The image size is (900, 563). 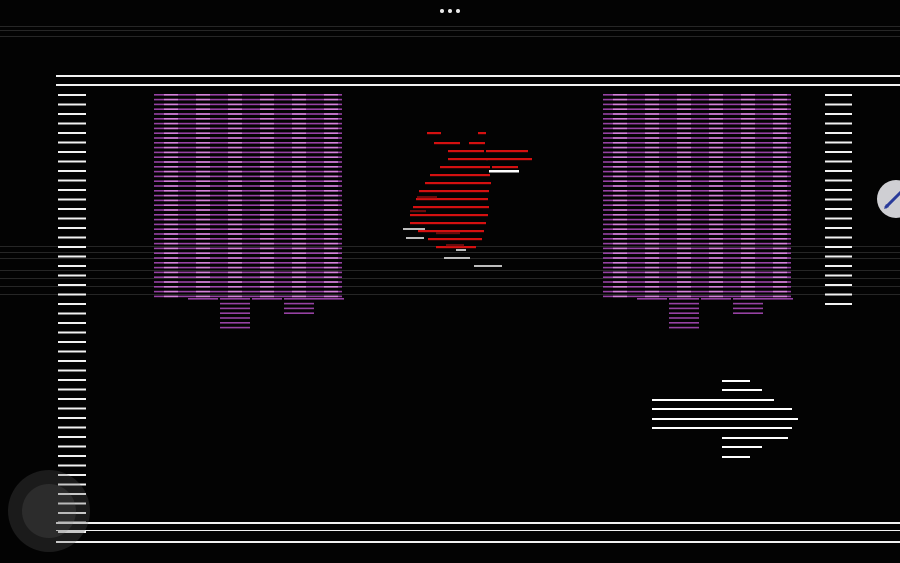 What do you see at coordinates (838, 142) in the screenshot?
I see `frame-right-rail` at bounding box center [838, 142].